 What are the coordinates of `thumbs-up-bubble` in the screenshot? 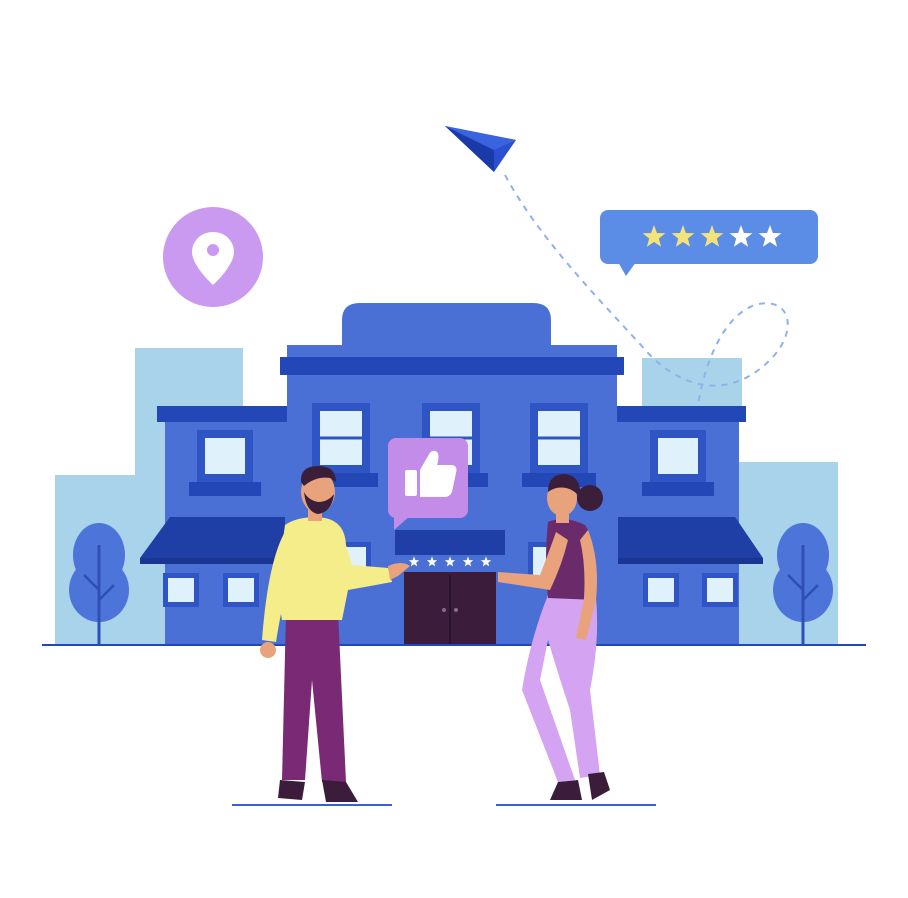 It's located at (428, 484).